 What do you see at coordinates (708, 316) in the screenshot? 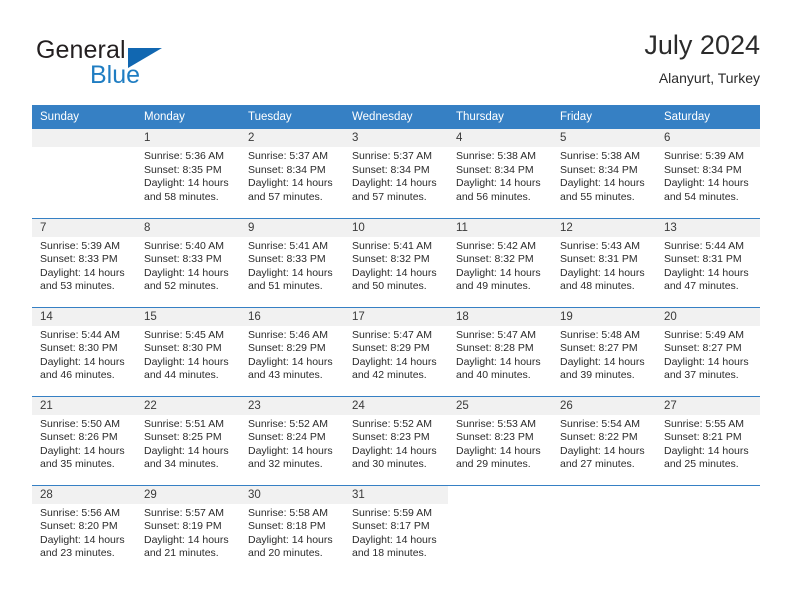
I see `day-number: 20` at bounding box center [708, 316].